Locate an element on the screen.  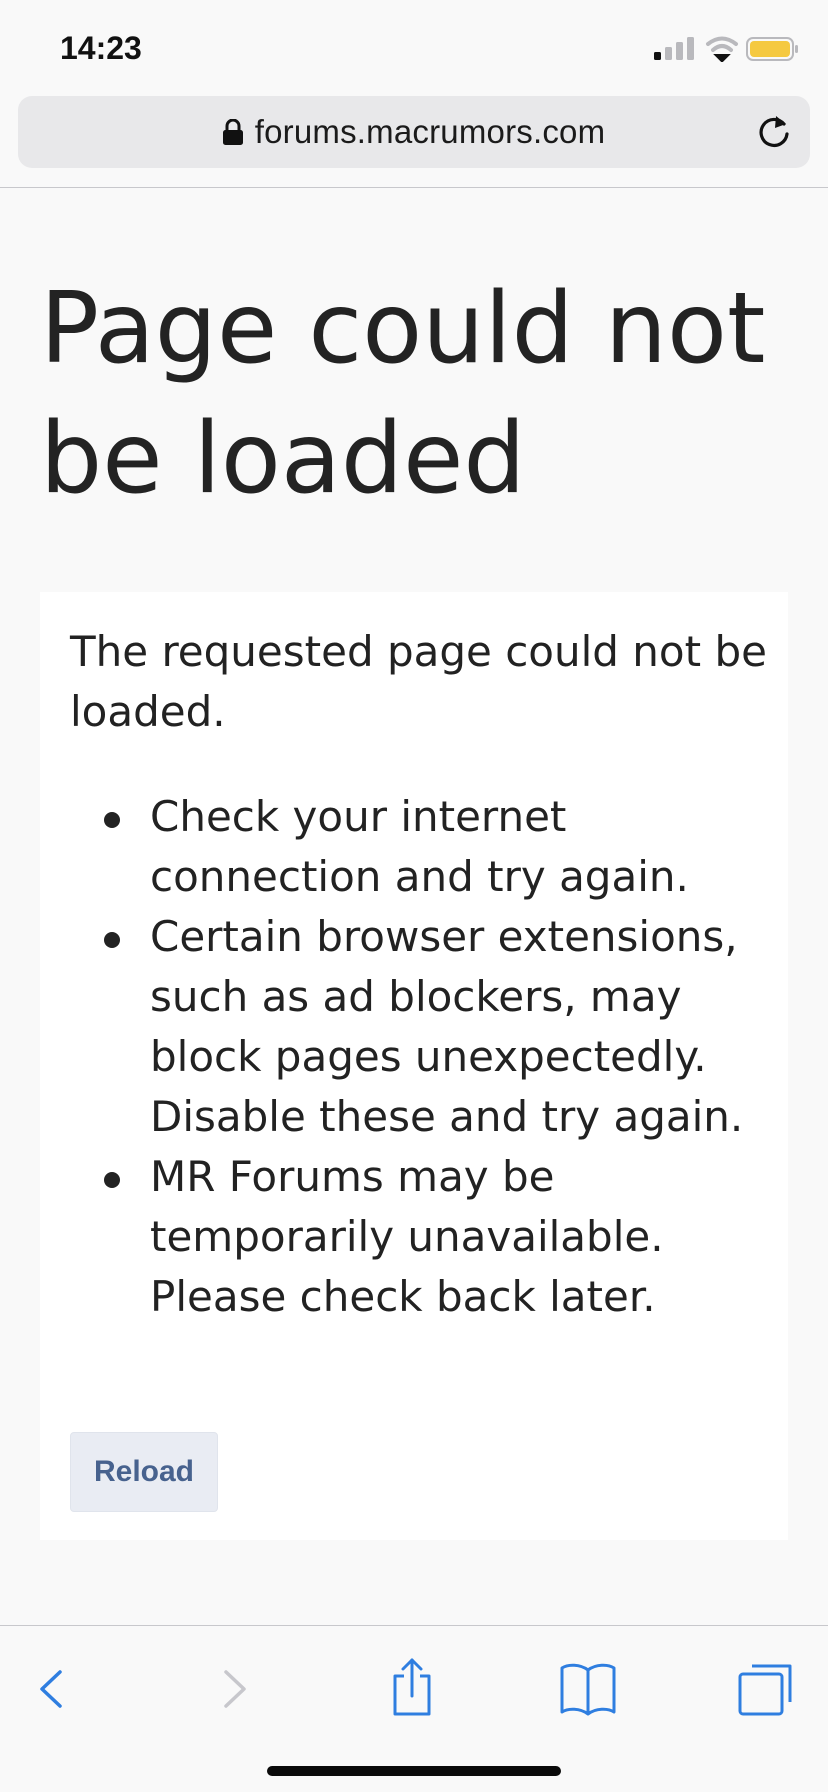
reload-button: Reload is located at coordinates (144, 1472).